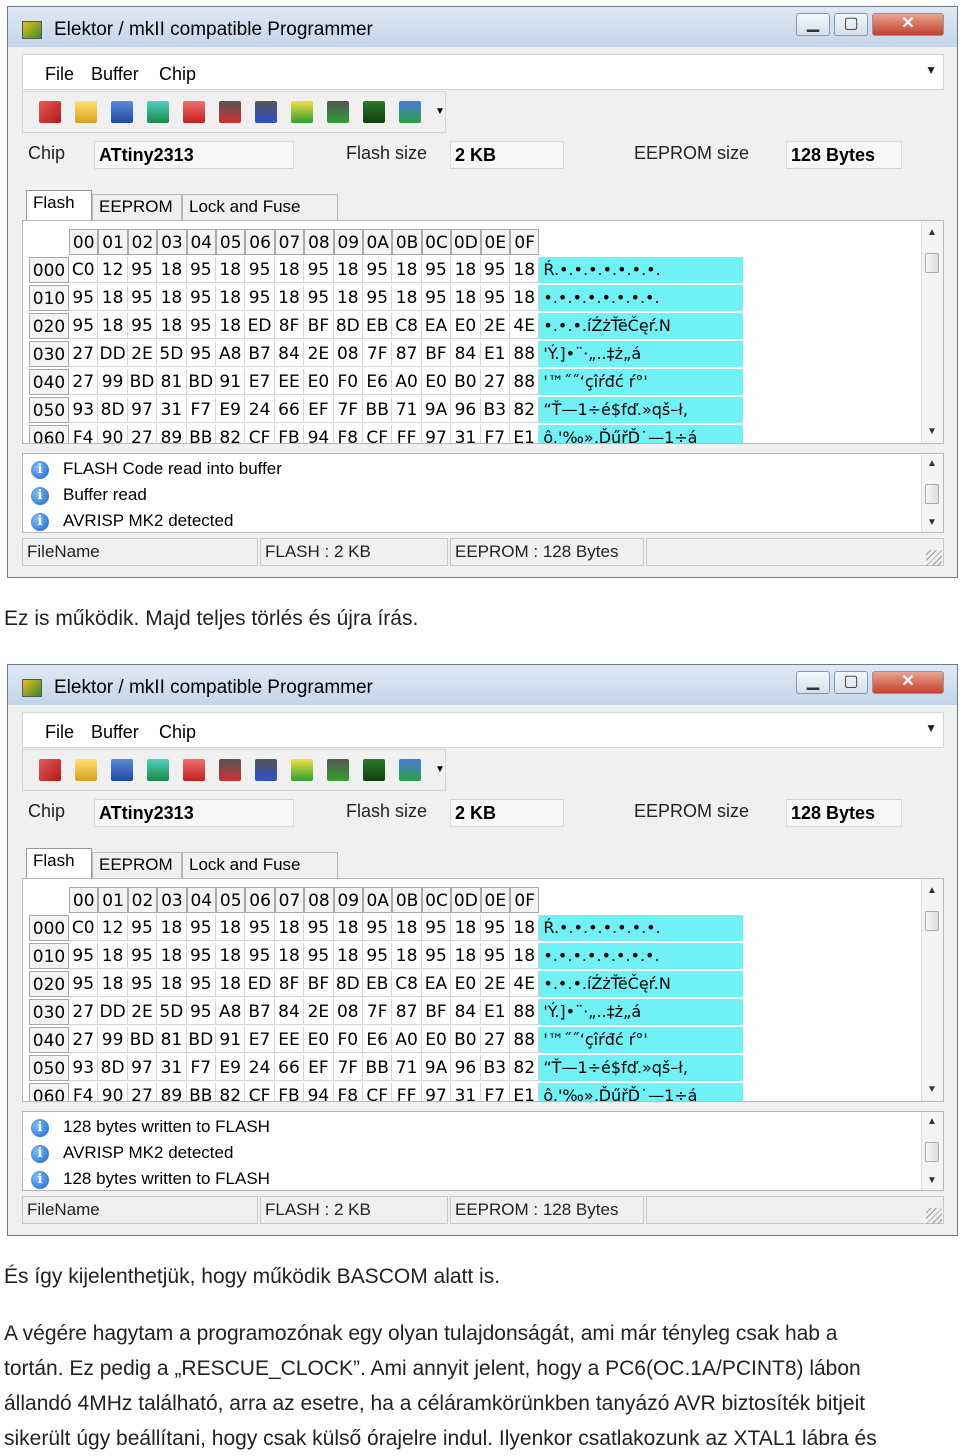  Describe the element at coordinates (641, 1068) in the screenshot. I see `hex-ascii-cell: “Ť—1÷é$fď.»qš–ł‚` at that location.